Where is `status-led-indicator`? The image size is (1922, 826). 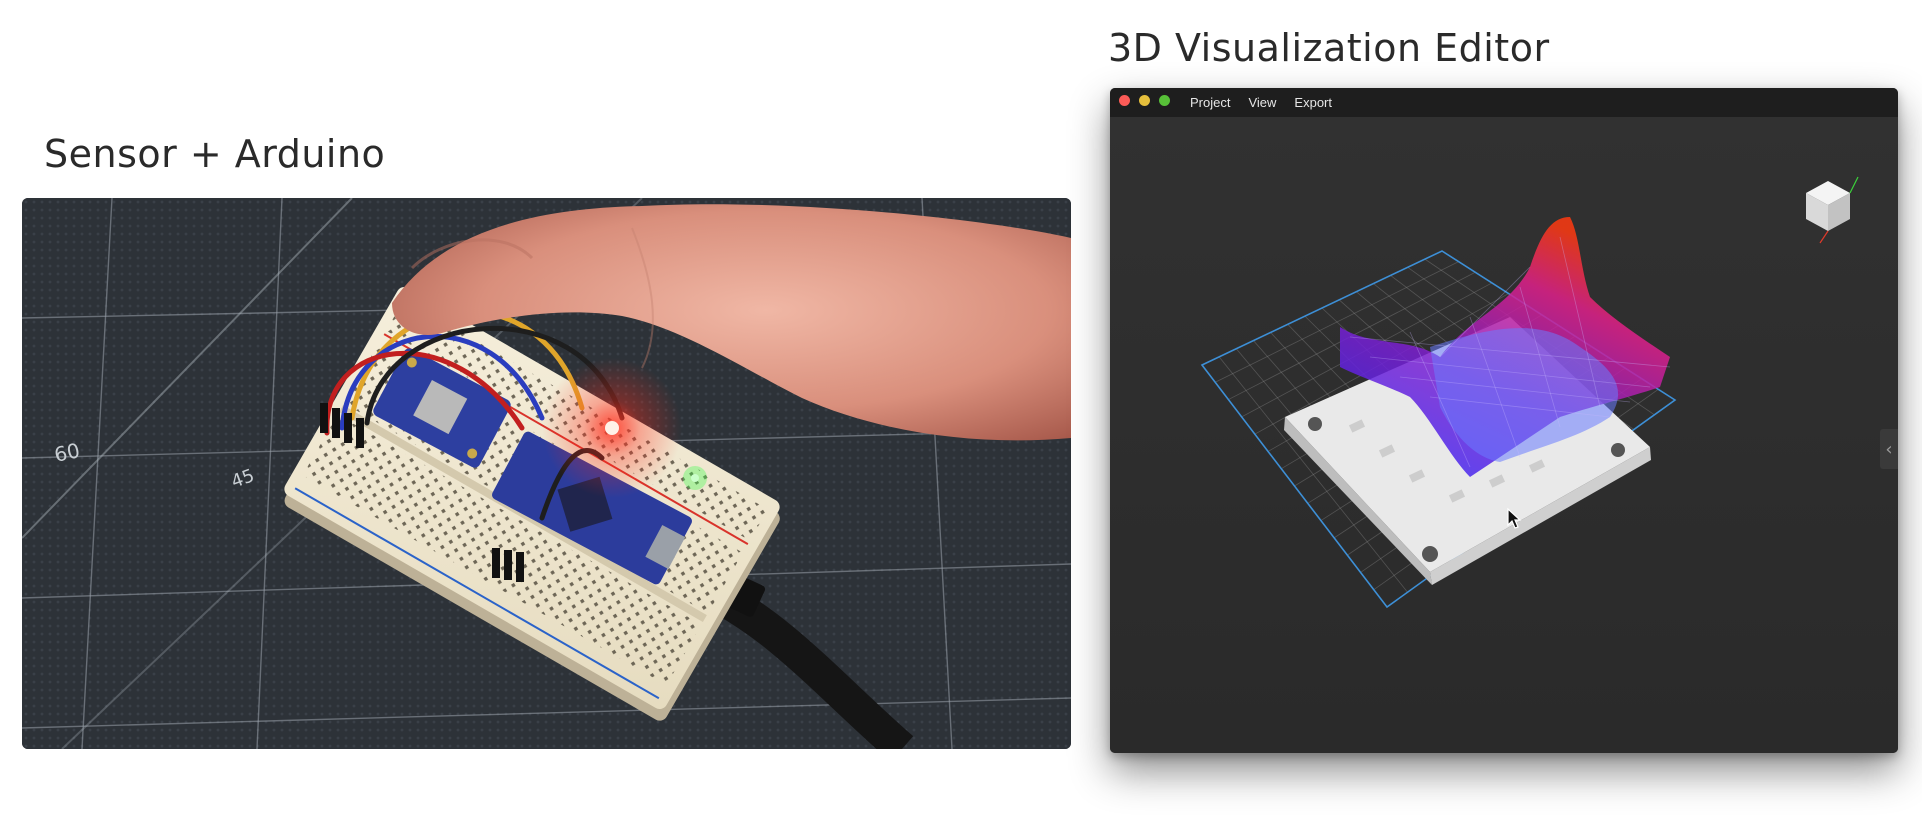 status-led-indicator is located at coordinates (695, 478).